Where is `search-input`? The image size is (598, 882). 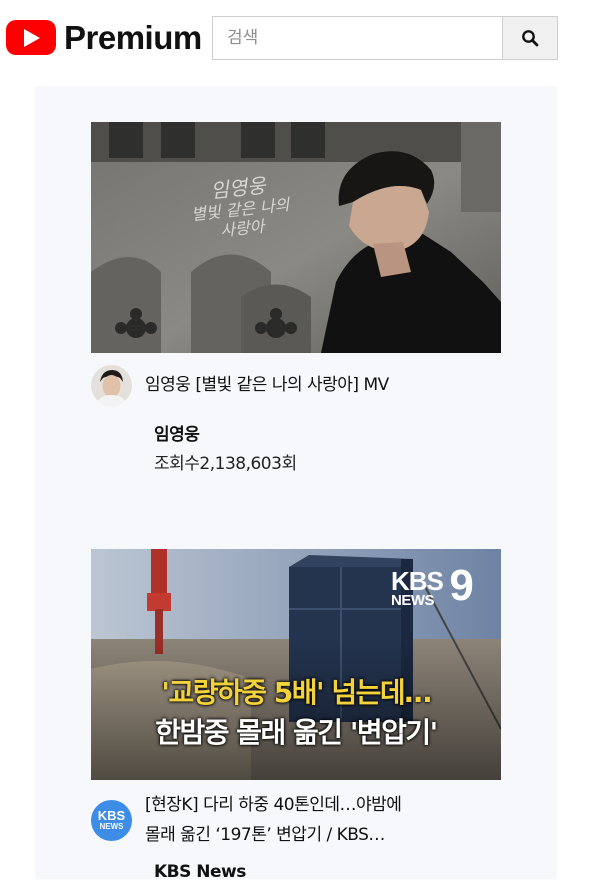 search-input is located at coordinates (357, 38).